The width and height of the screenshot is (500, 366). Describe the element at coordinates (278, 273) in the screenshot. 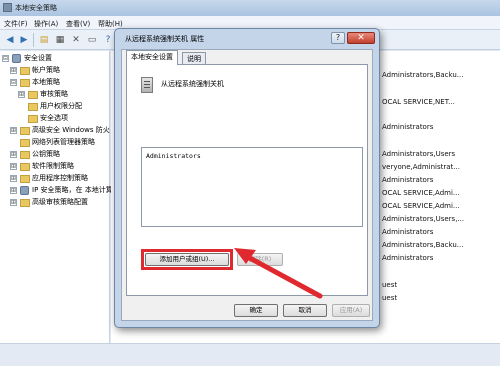

I see `annotation-arrow-icon` at that location.